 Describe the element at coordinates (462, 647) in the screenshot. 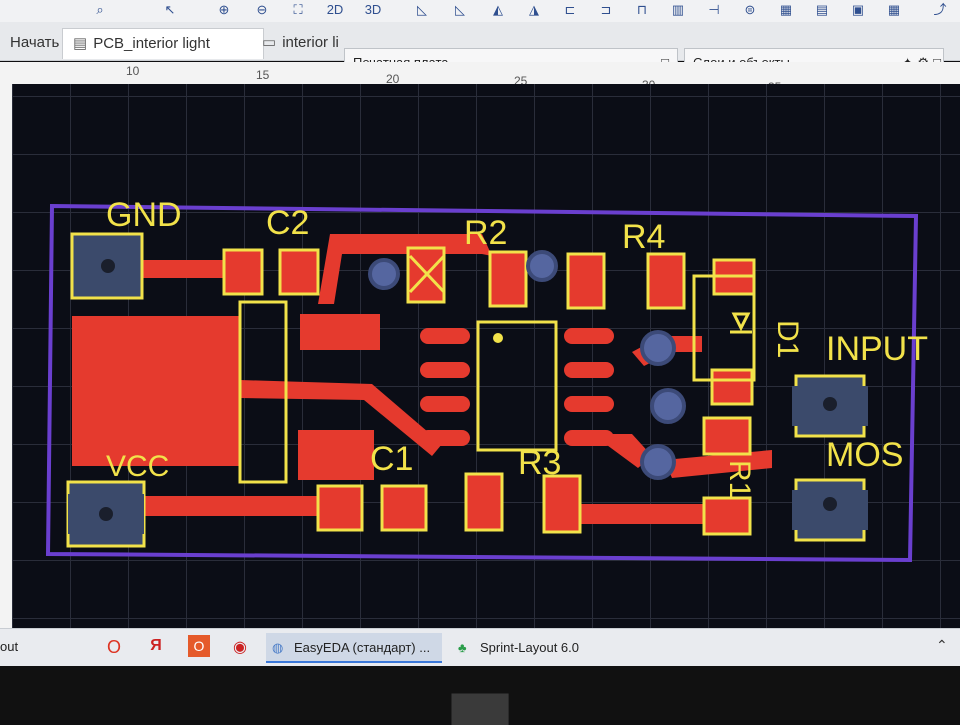

I see `sprint-layout-icon: ♣` at that location.